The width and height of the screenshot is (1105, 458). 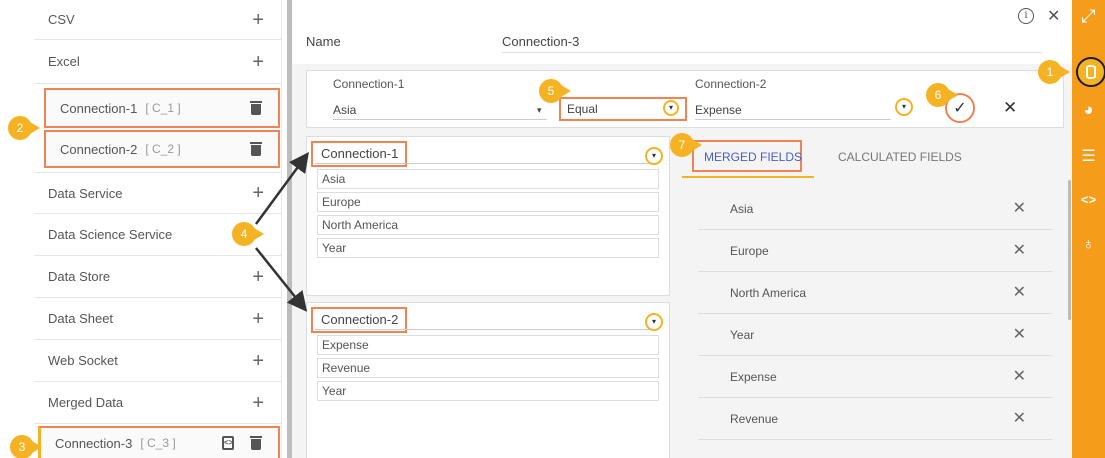 What do you see at coordinates (26, 446) in the screenshot?
I see `callout-badge-3: 3` at bounding box center [26, 446].